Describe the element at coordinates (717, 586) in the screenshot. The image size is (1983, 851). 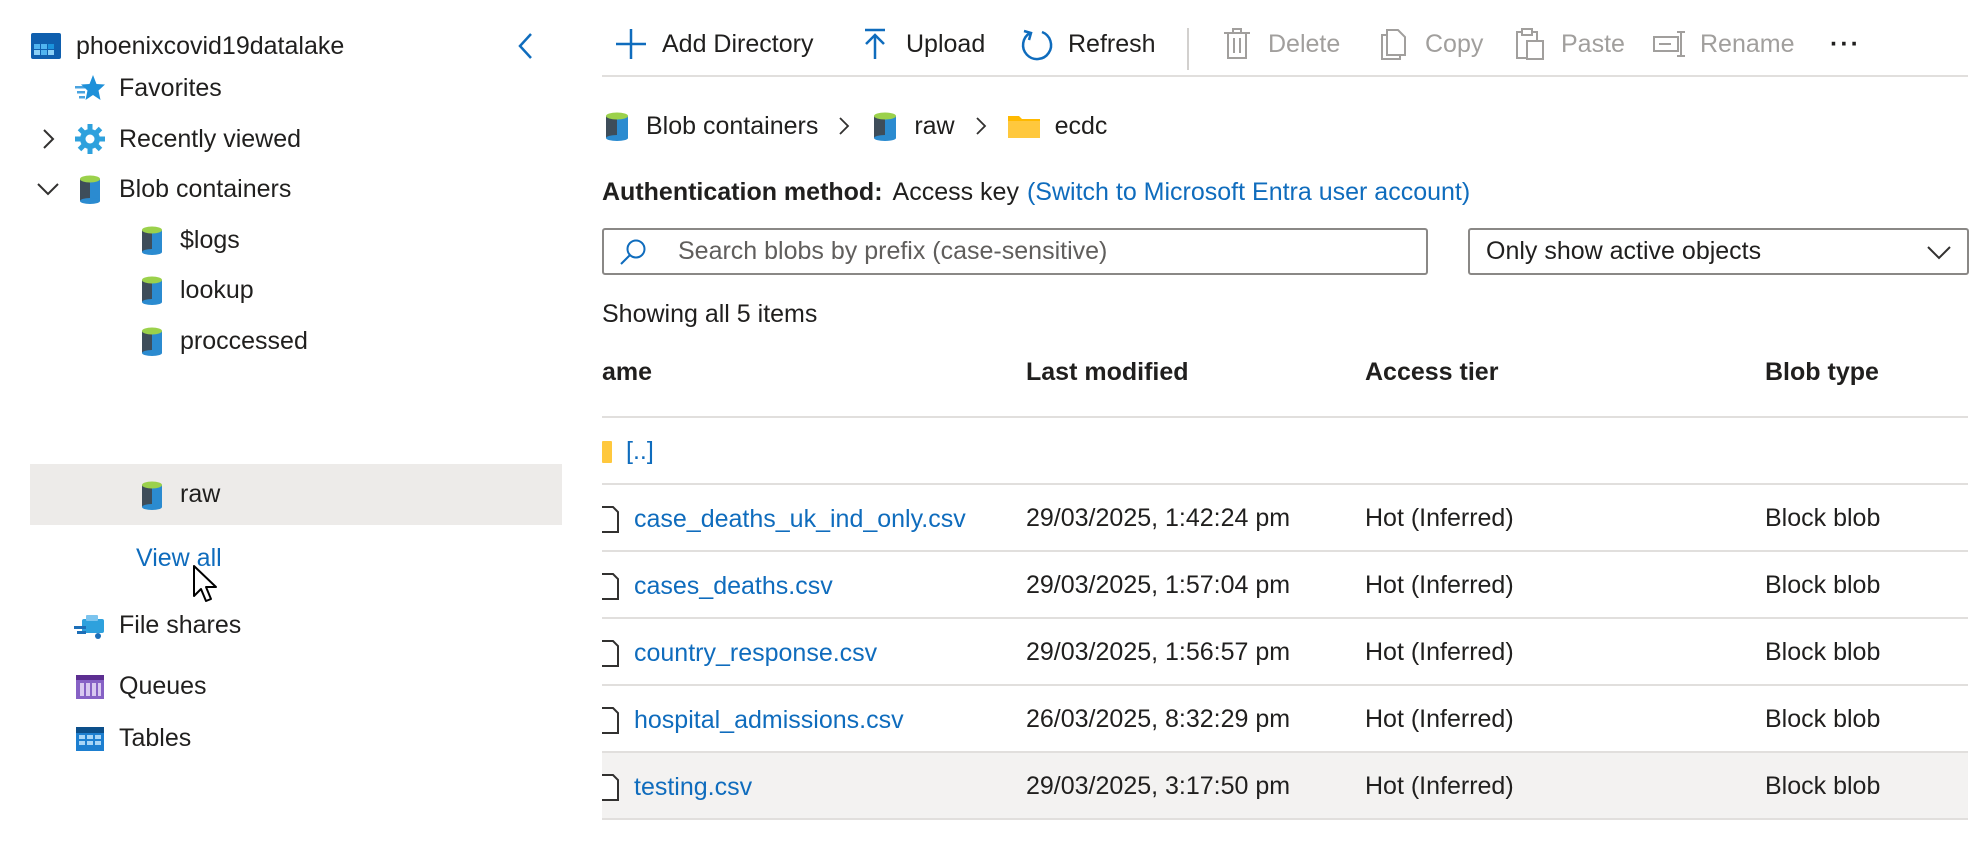
I see `blob-name-link: cases_deaths.csv` at that location.